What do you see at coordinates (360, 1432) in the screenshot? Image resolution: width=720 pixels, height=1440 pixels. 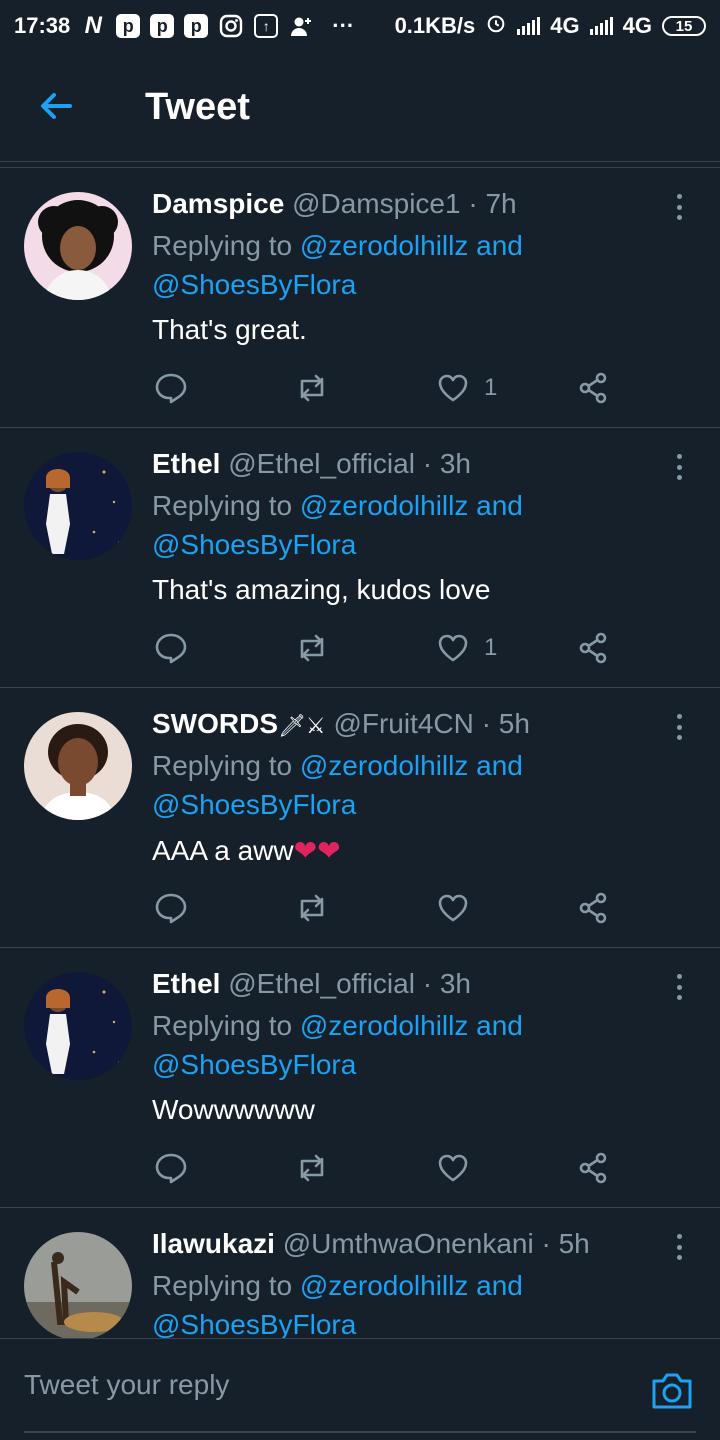 I see `input-underline` at bounding box center [360, 1432].